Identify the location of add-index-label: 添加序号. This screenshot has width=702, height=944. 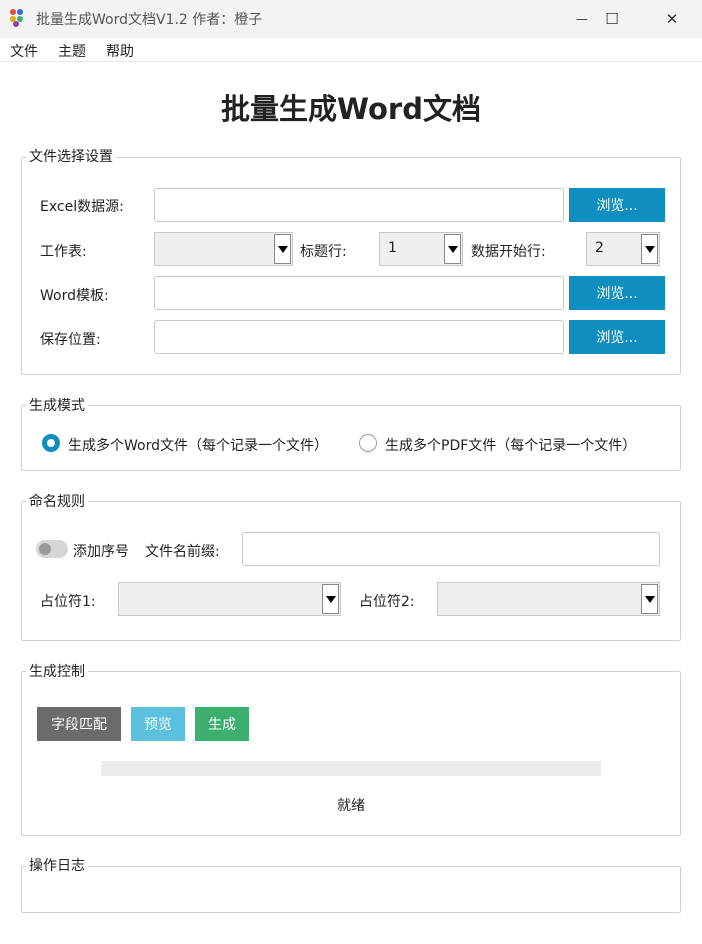
(101, 552).